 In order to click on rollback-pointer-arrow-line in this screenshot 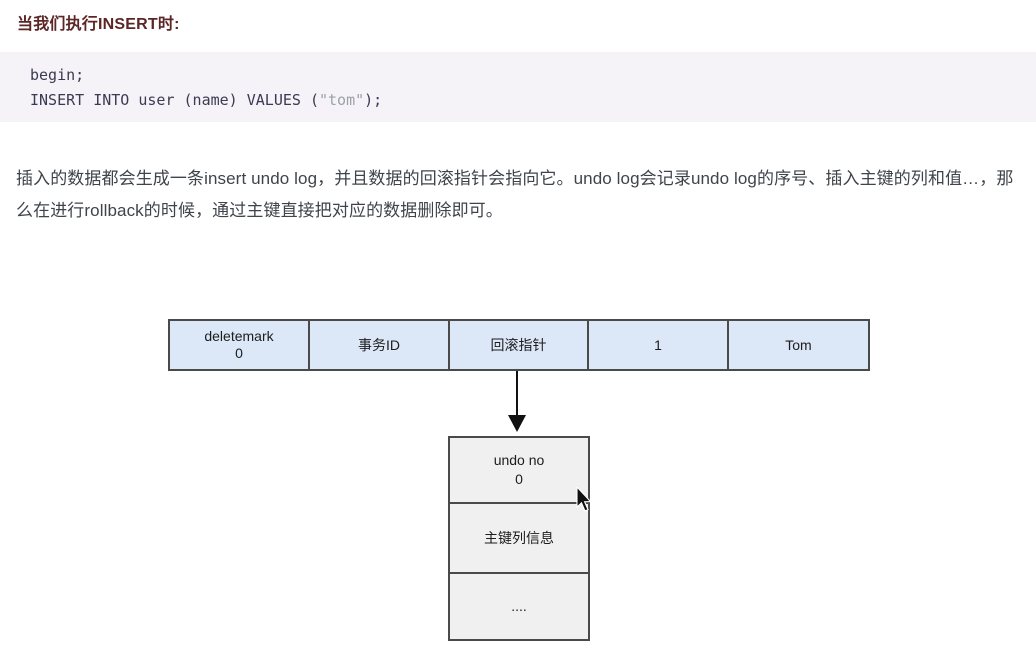, I will do `click(517, 396)`.